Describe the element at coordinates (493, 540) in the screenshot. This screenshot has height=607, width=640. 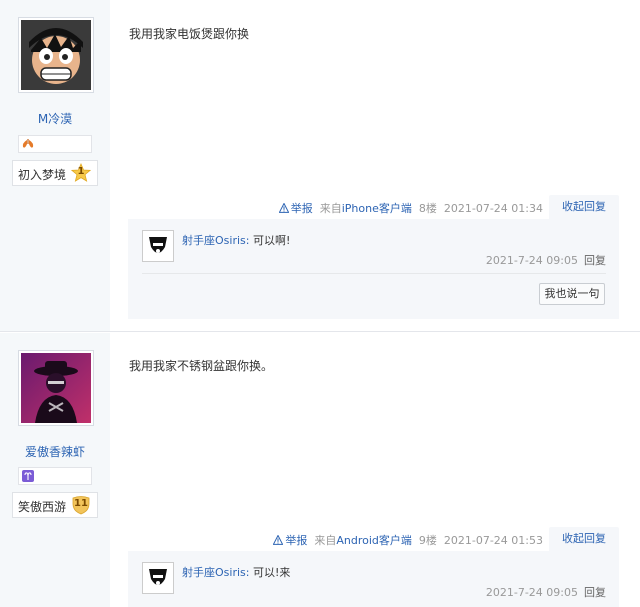
I see `post-time: 2021-07-24 01:53` at that location.